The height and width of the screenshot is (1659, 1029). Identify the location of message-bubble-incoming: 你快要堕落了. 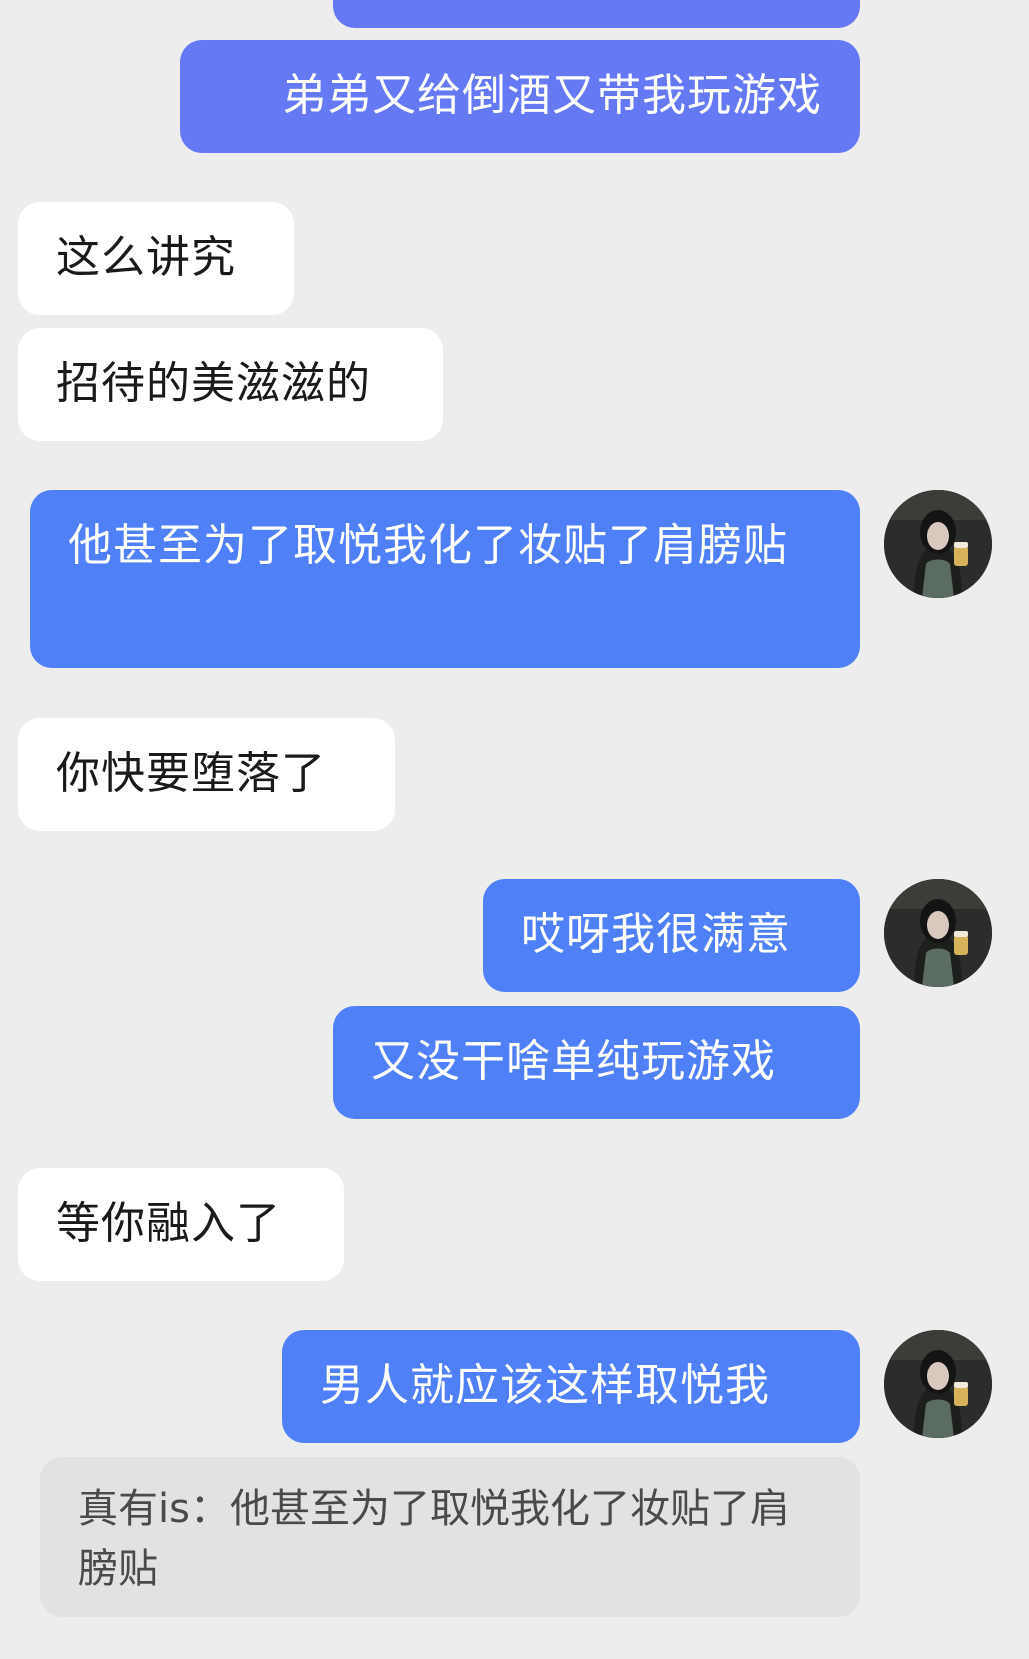
(206, 774).